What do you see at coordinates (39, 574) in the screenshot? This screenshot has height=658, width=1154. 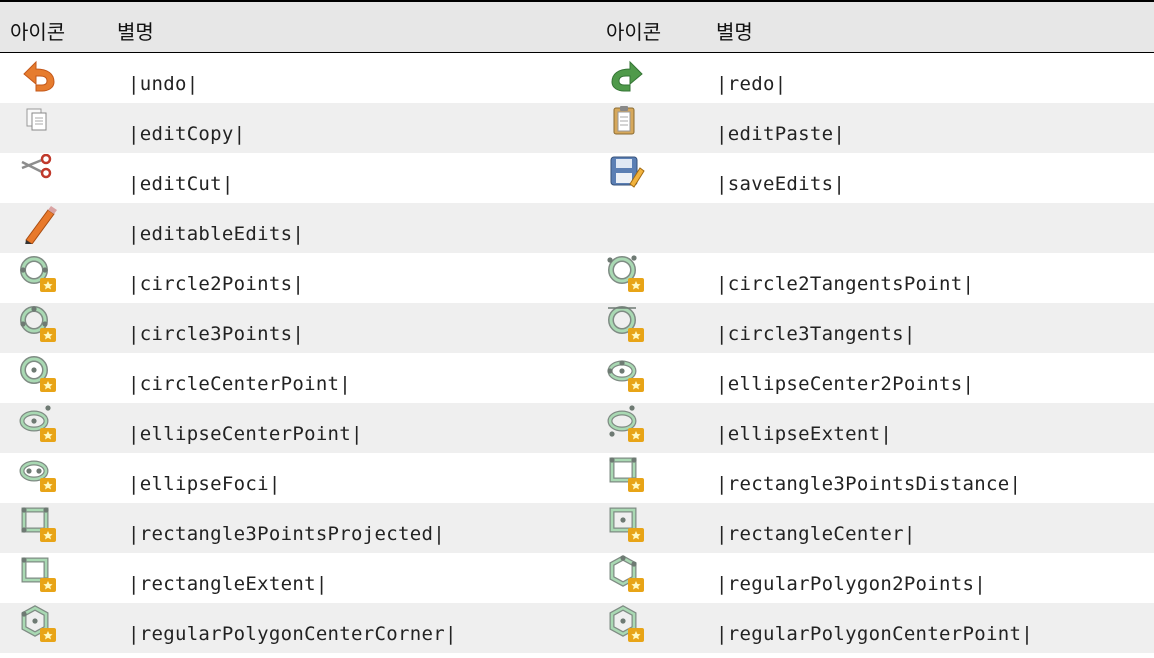 I see `rectangle-extent-icon` at bounding box center [39, 574].